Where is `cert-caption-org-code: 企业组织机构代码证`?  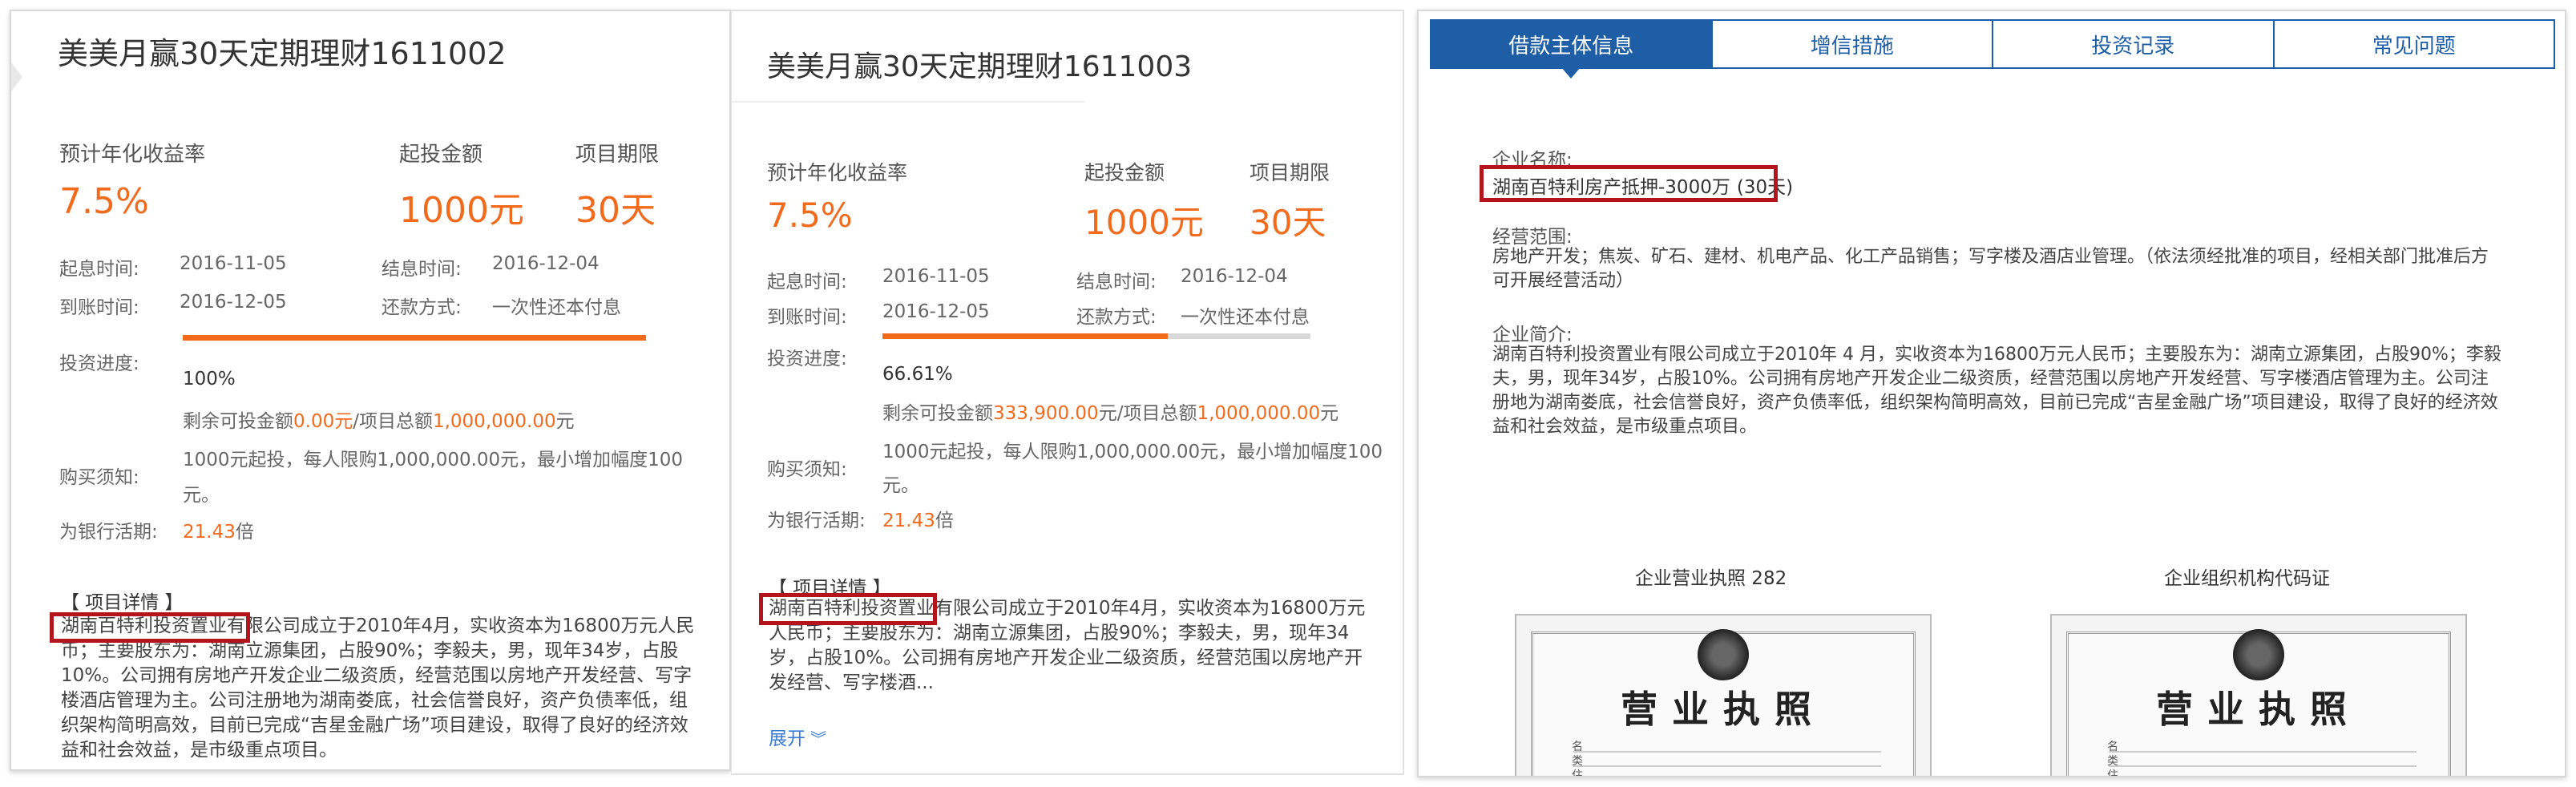
cert-caption-org-code: 企业组织机构代码证 is located at coordinates (2247, 578).